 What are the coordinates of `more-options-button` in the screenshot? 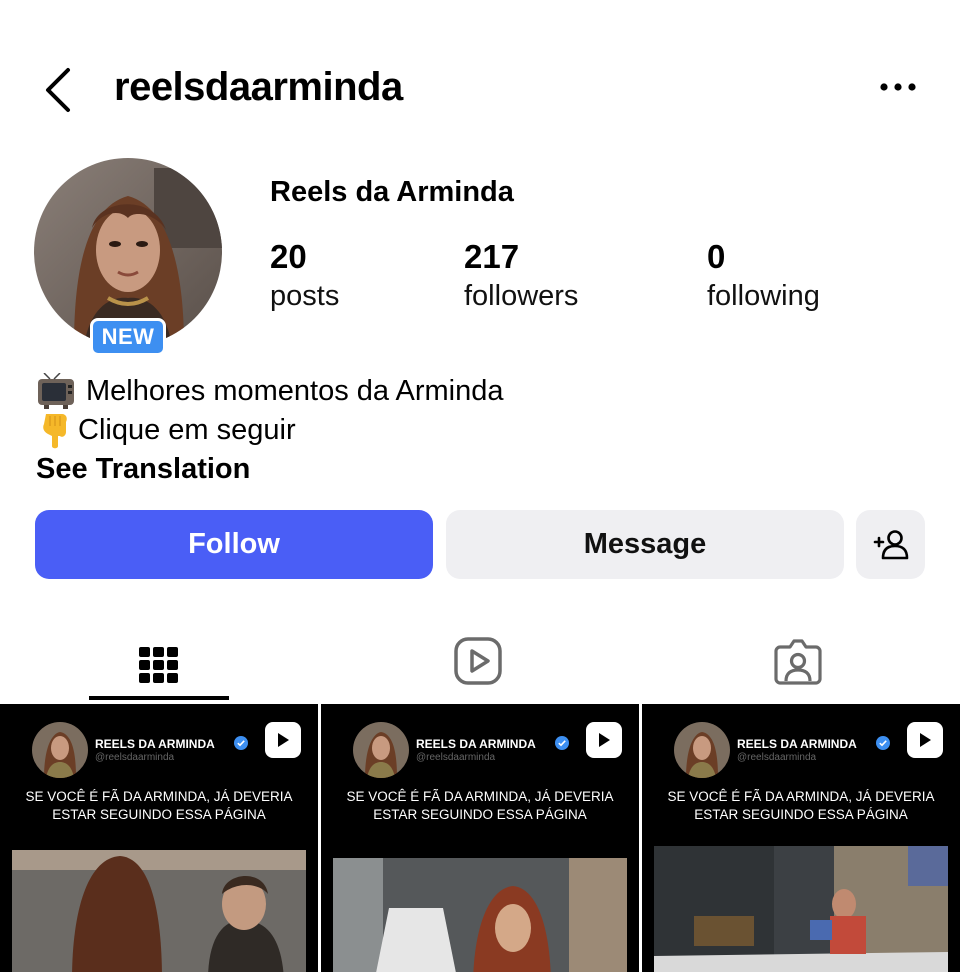 It's located at (898, 87).